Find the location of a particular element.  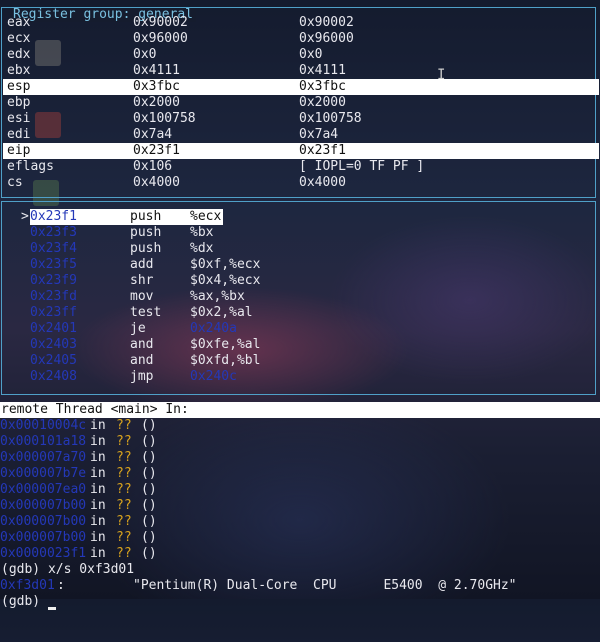

backtrace-frame: 0x000007b7e in?? () is located at coordinates (150, 474).